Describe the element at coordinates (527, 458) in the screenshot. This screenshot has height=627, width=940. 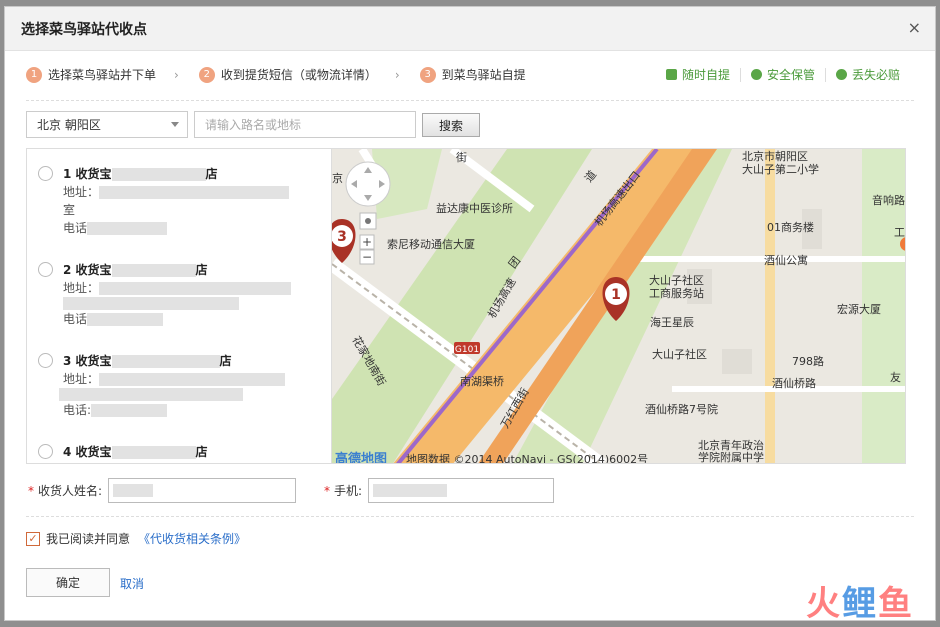
I see `map-copyright: 地图数据 ©2014 AutoNavi - GS(2014)6002号` at that location.